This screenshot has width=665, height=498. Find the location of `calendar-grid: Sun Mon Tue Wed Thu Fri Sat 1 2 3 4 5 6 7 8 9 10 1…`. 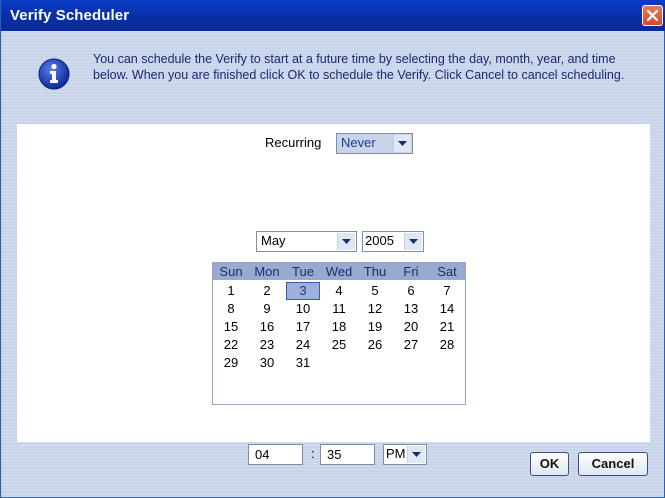

calendar-grid: Sun Mon Tue Wed Thu Fri Sat 1 2 3 4 5 6 7 8 9 10 1… is located at coordinates (339, 333).